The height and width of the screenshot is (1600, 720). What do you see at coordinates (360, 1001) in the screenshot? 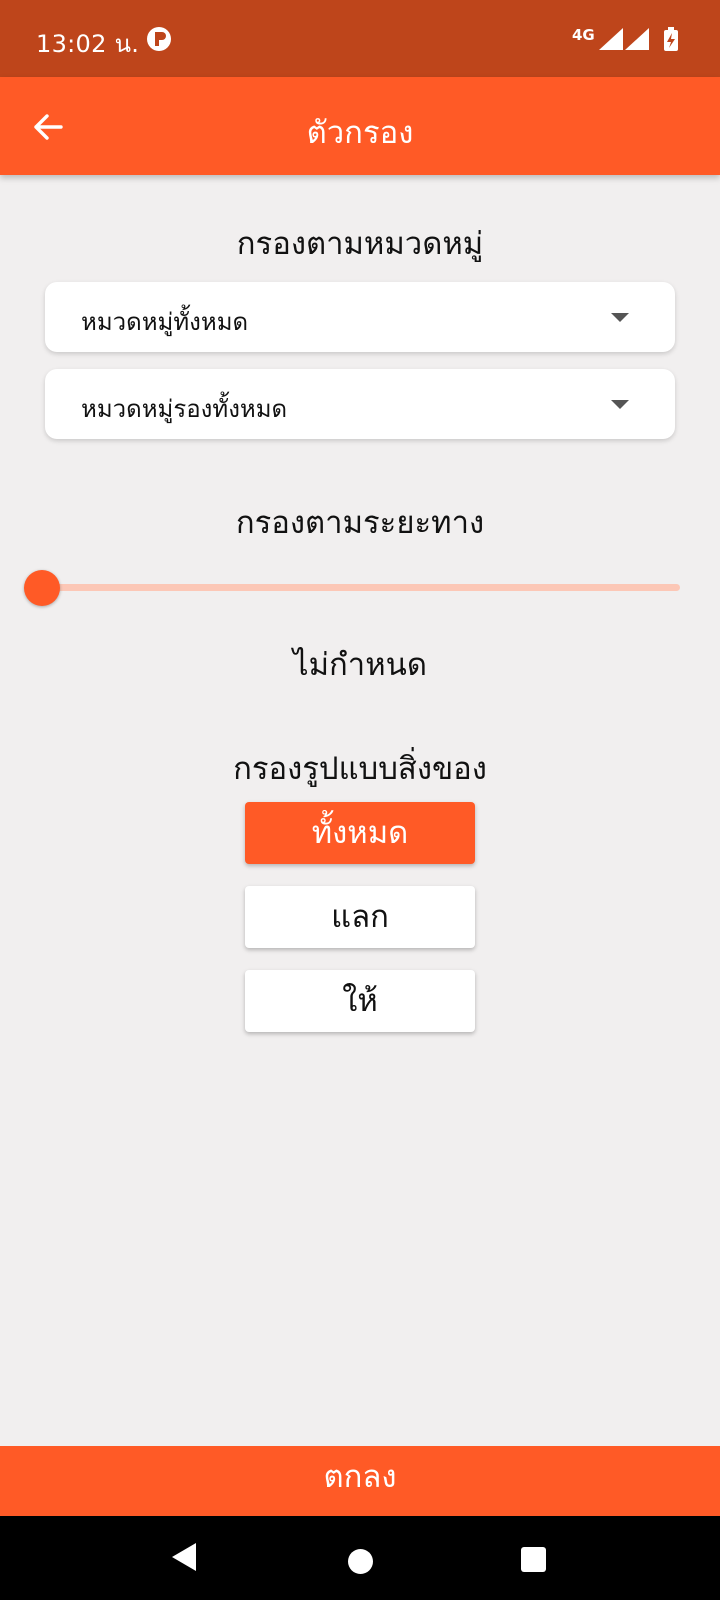
I see `type-give-button: ให้` at bounding box center [360, 1001].